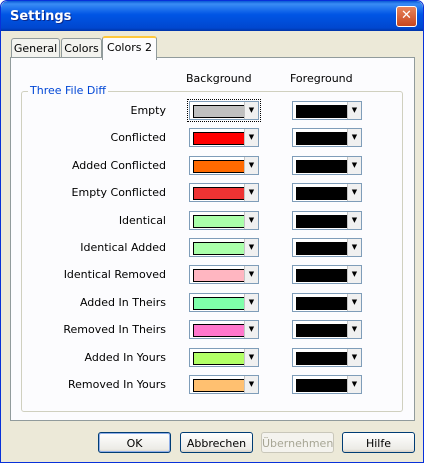 The image size is (424, 463). Describe the element at coordinates (378, 442) in the screenshot. I see `help-button: Hilfe` at that location.